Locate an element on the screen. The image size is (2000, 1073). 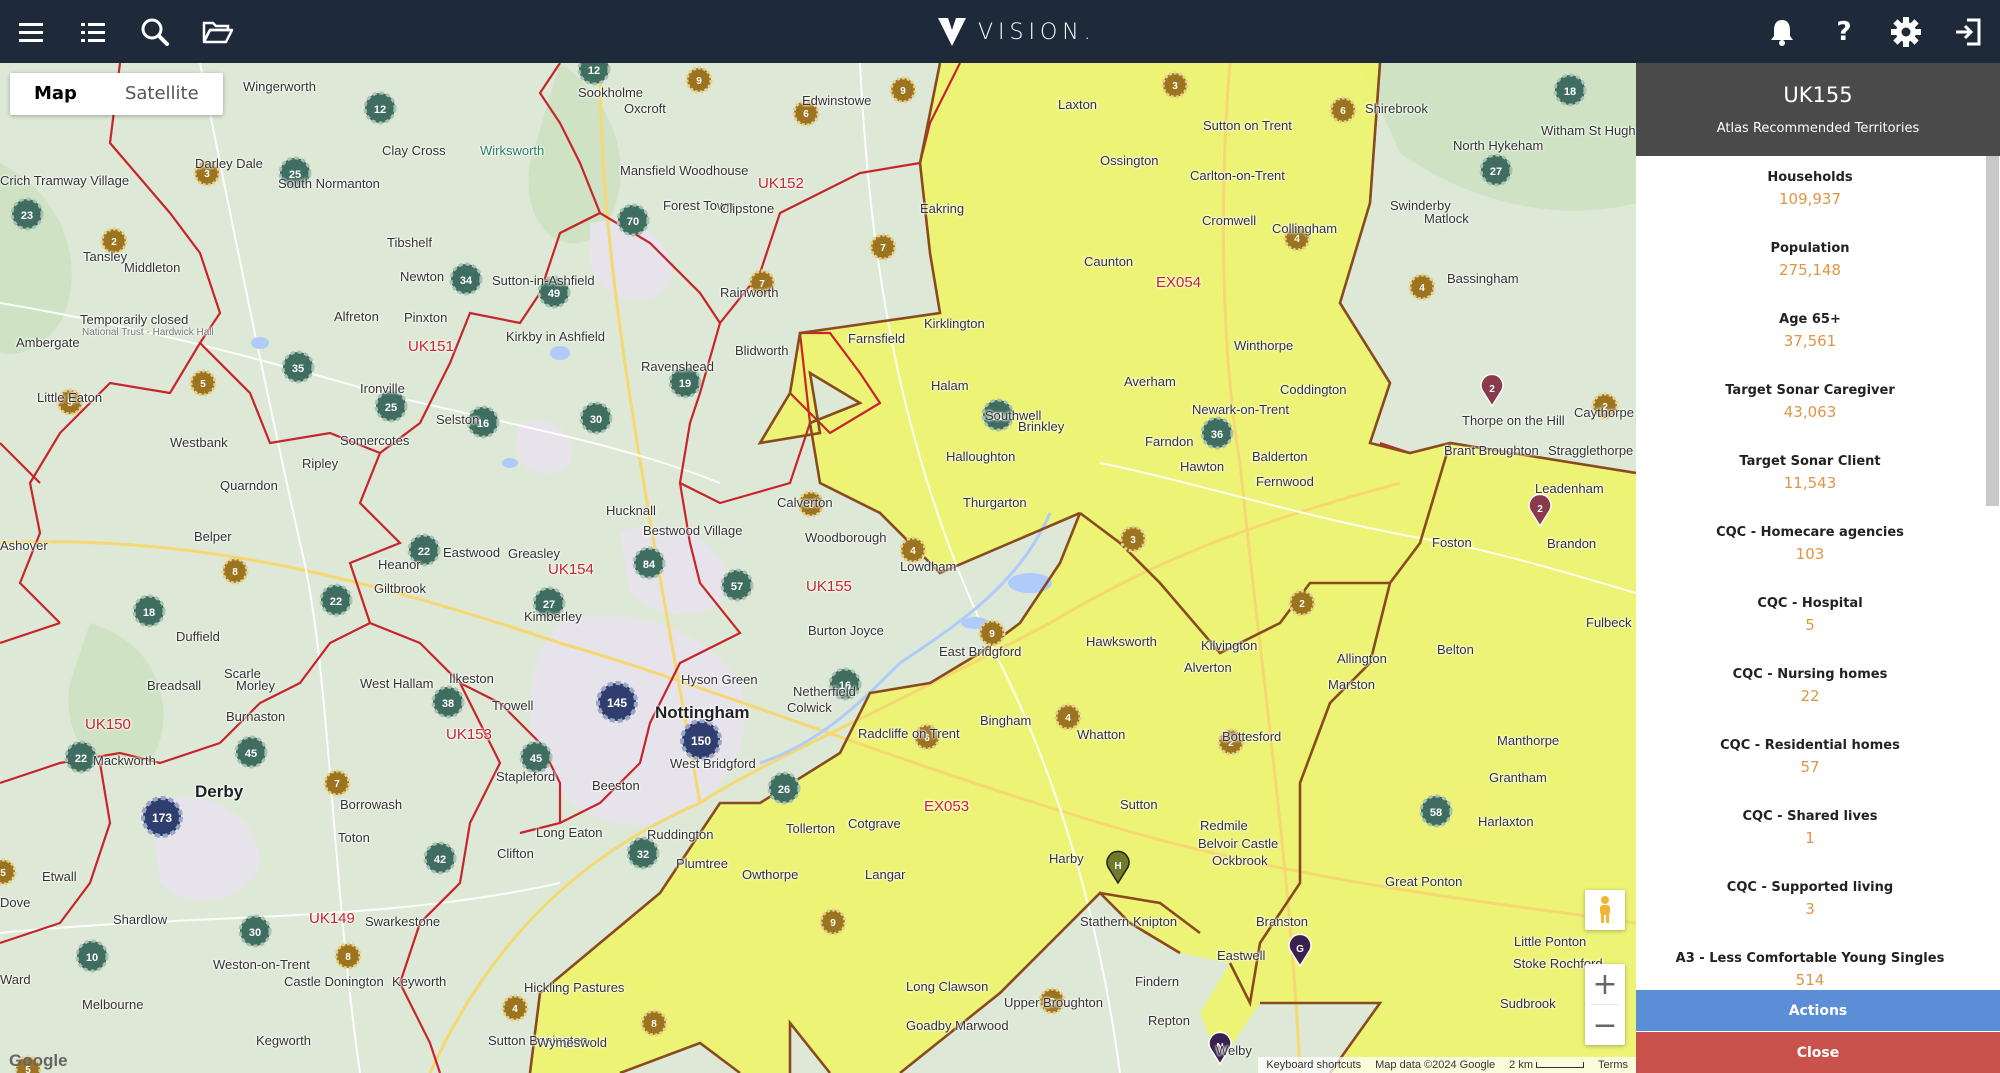
panel-subtitle: Atlas Recommended Territories is located at coordinates (1818, 128).